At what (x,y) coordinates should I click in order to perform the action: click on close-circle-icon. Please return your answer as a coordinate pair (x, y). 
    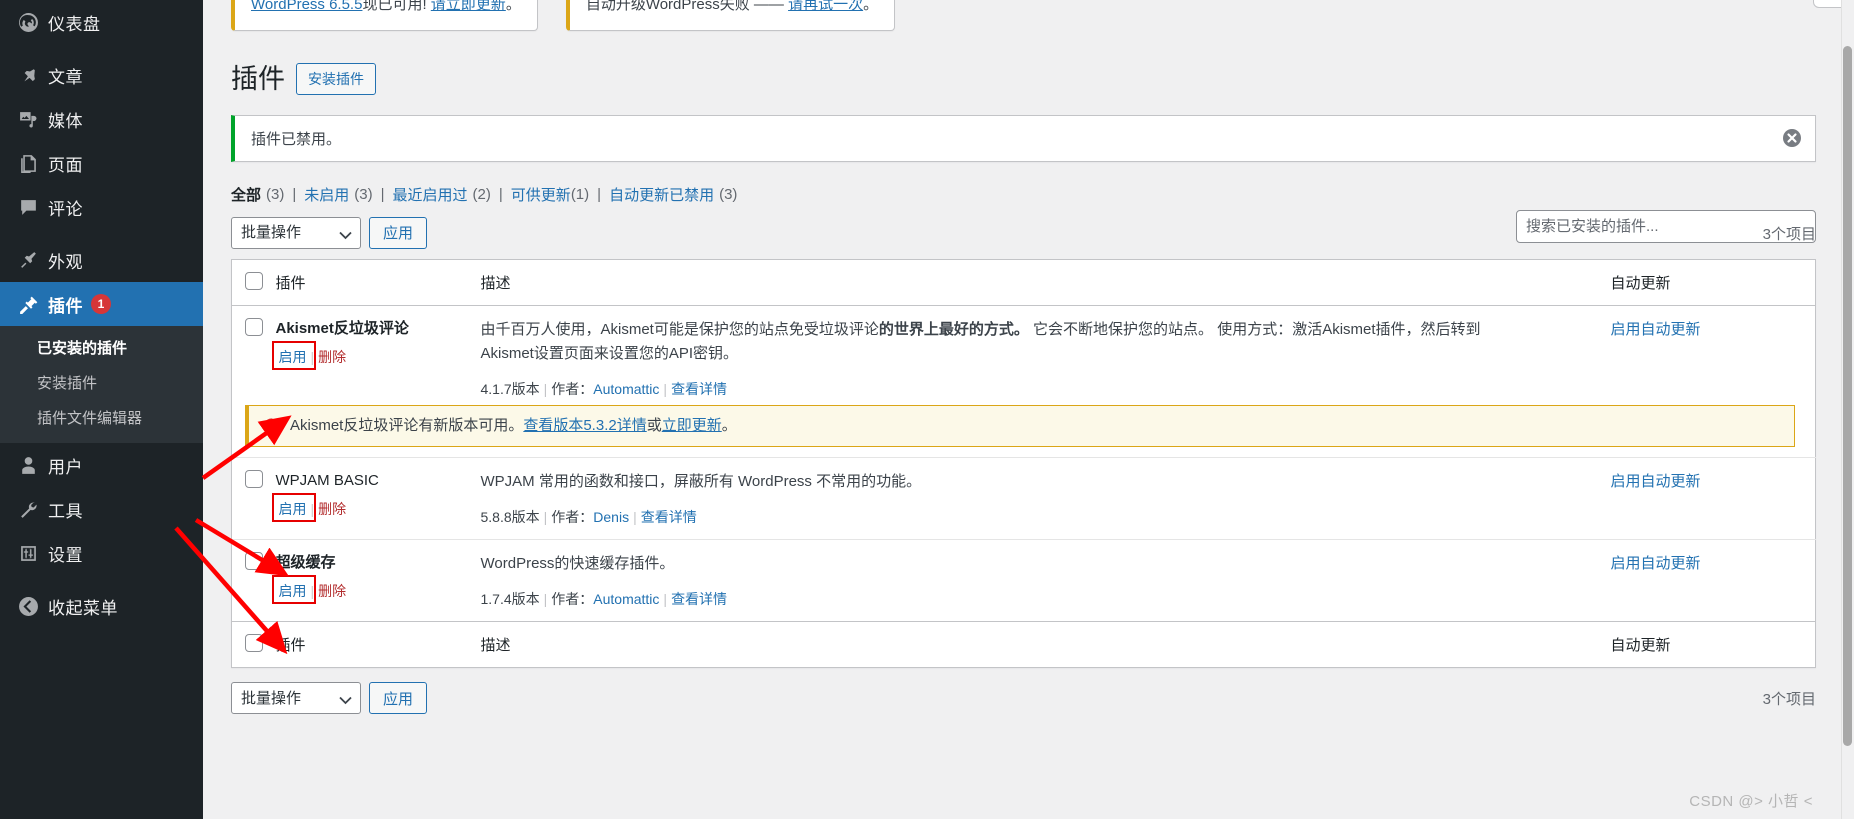
    Looking at the image, I should click on (1792, 138).